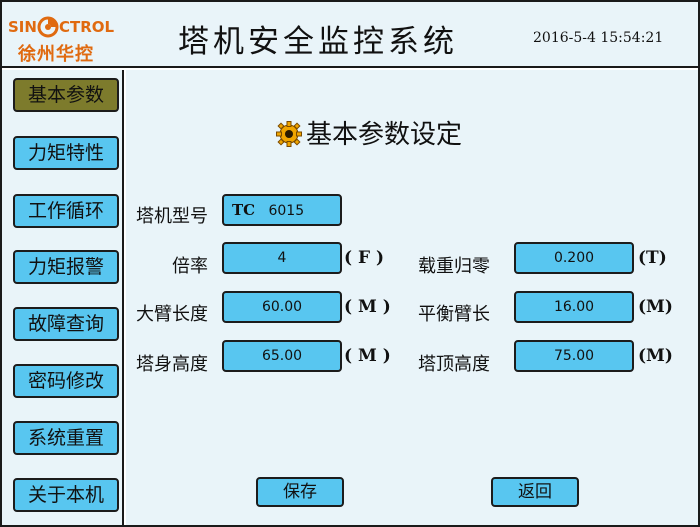  I want to click on app-title: 塔机安全监控系统, so click(318, 42).